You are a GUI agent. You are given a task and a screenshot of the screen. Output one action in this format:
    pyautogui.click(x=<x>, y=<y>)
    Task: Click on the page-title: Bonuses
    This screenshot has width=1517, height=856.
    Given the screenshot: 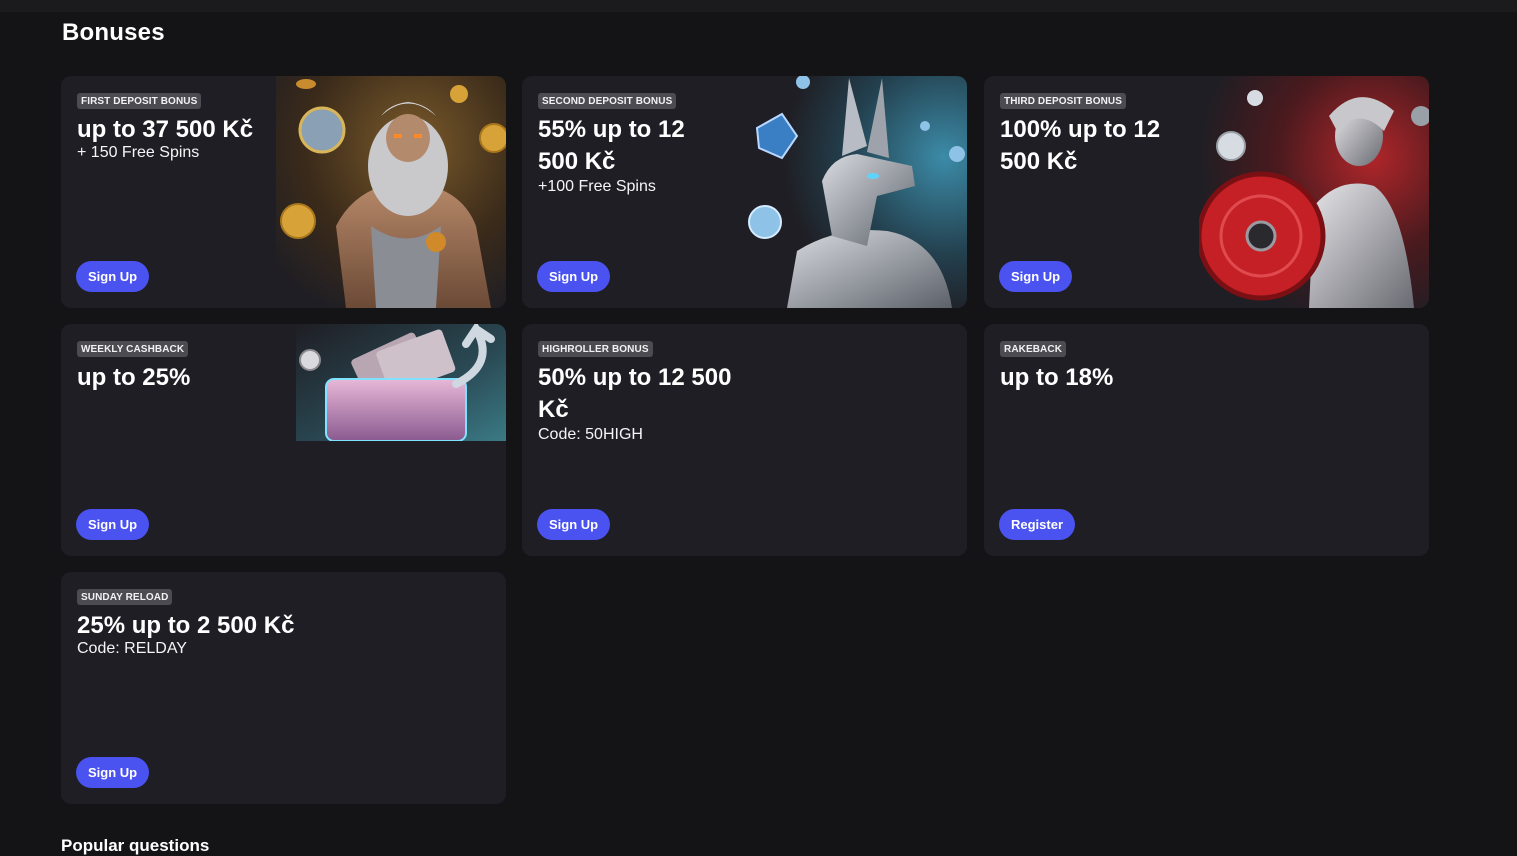 What is the action you would take?
    pyautogui.click(x=113, y=32)
    